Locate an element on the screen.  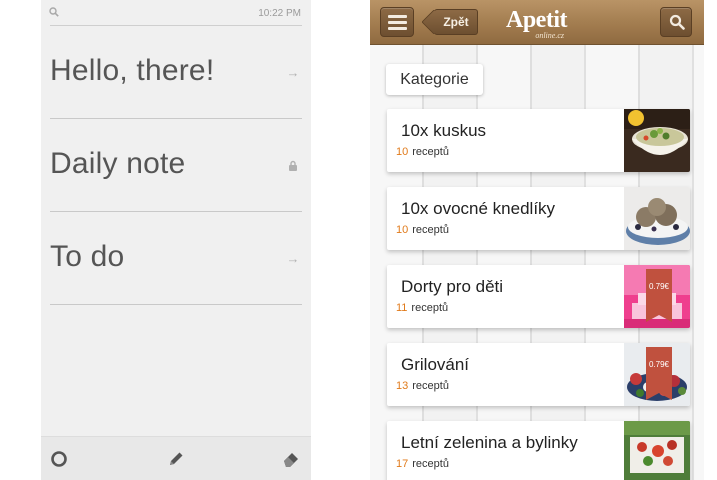
status-time: 10:22 PM is located at coordinates (279, 13).